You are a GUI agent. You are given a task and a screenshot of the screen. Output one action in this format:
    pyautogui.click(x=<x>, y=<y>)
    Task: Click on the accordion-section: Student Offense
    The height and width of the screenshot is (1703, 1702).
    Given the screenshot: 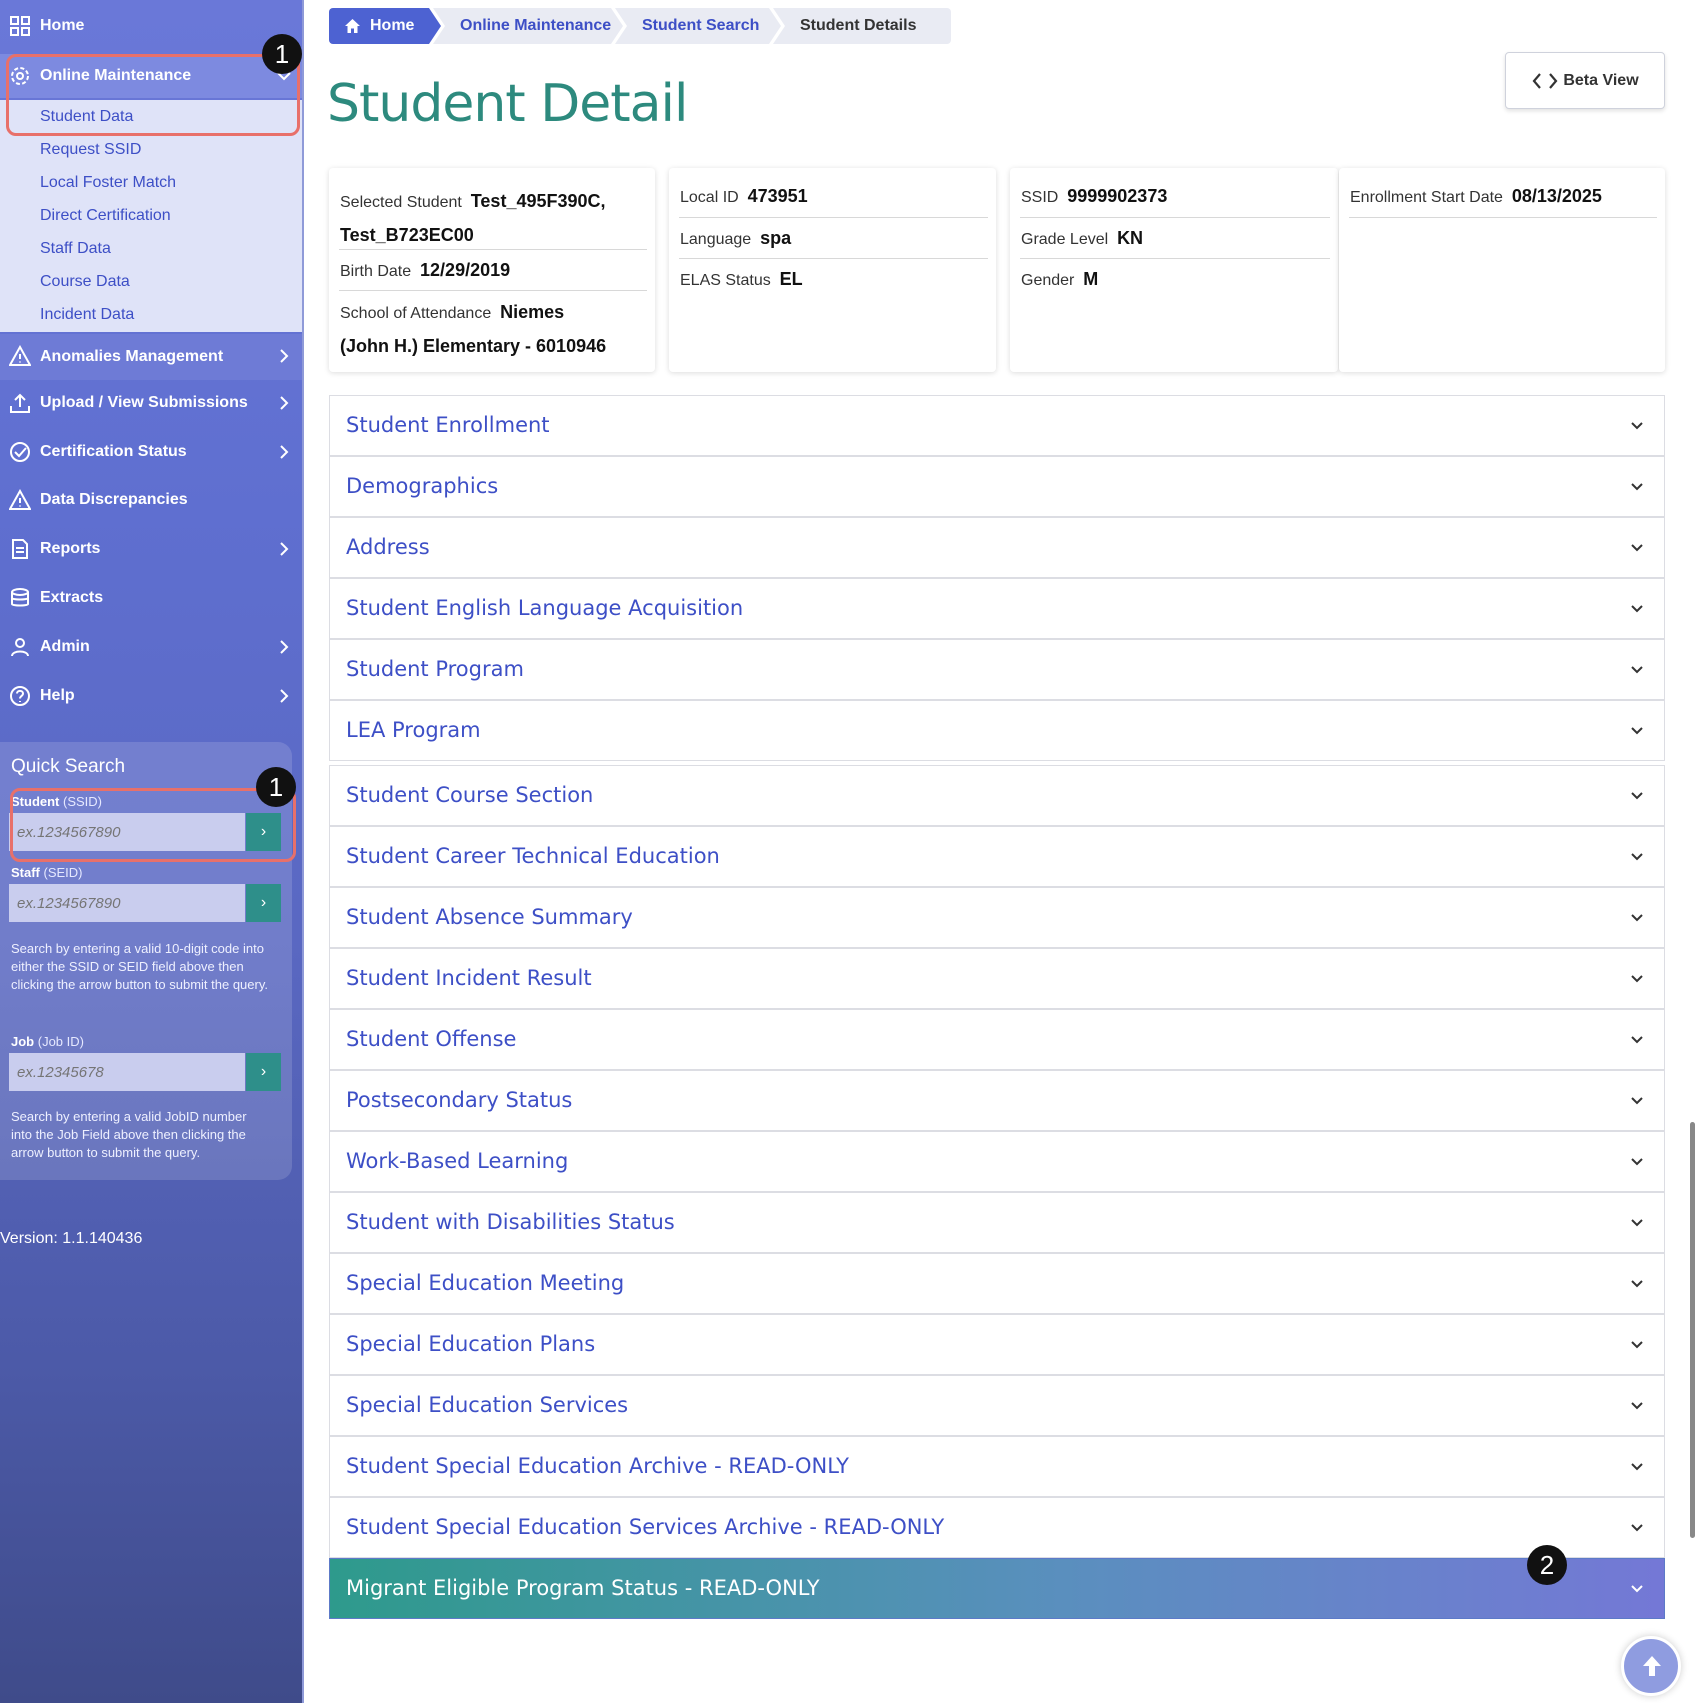 What is the action you would take?
    pyautogui.click(x=997, y=1039)
    